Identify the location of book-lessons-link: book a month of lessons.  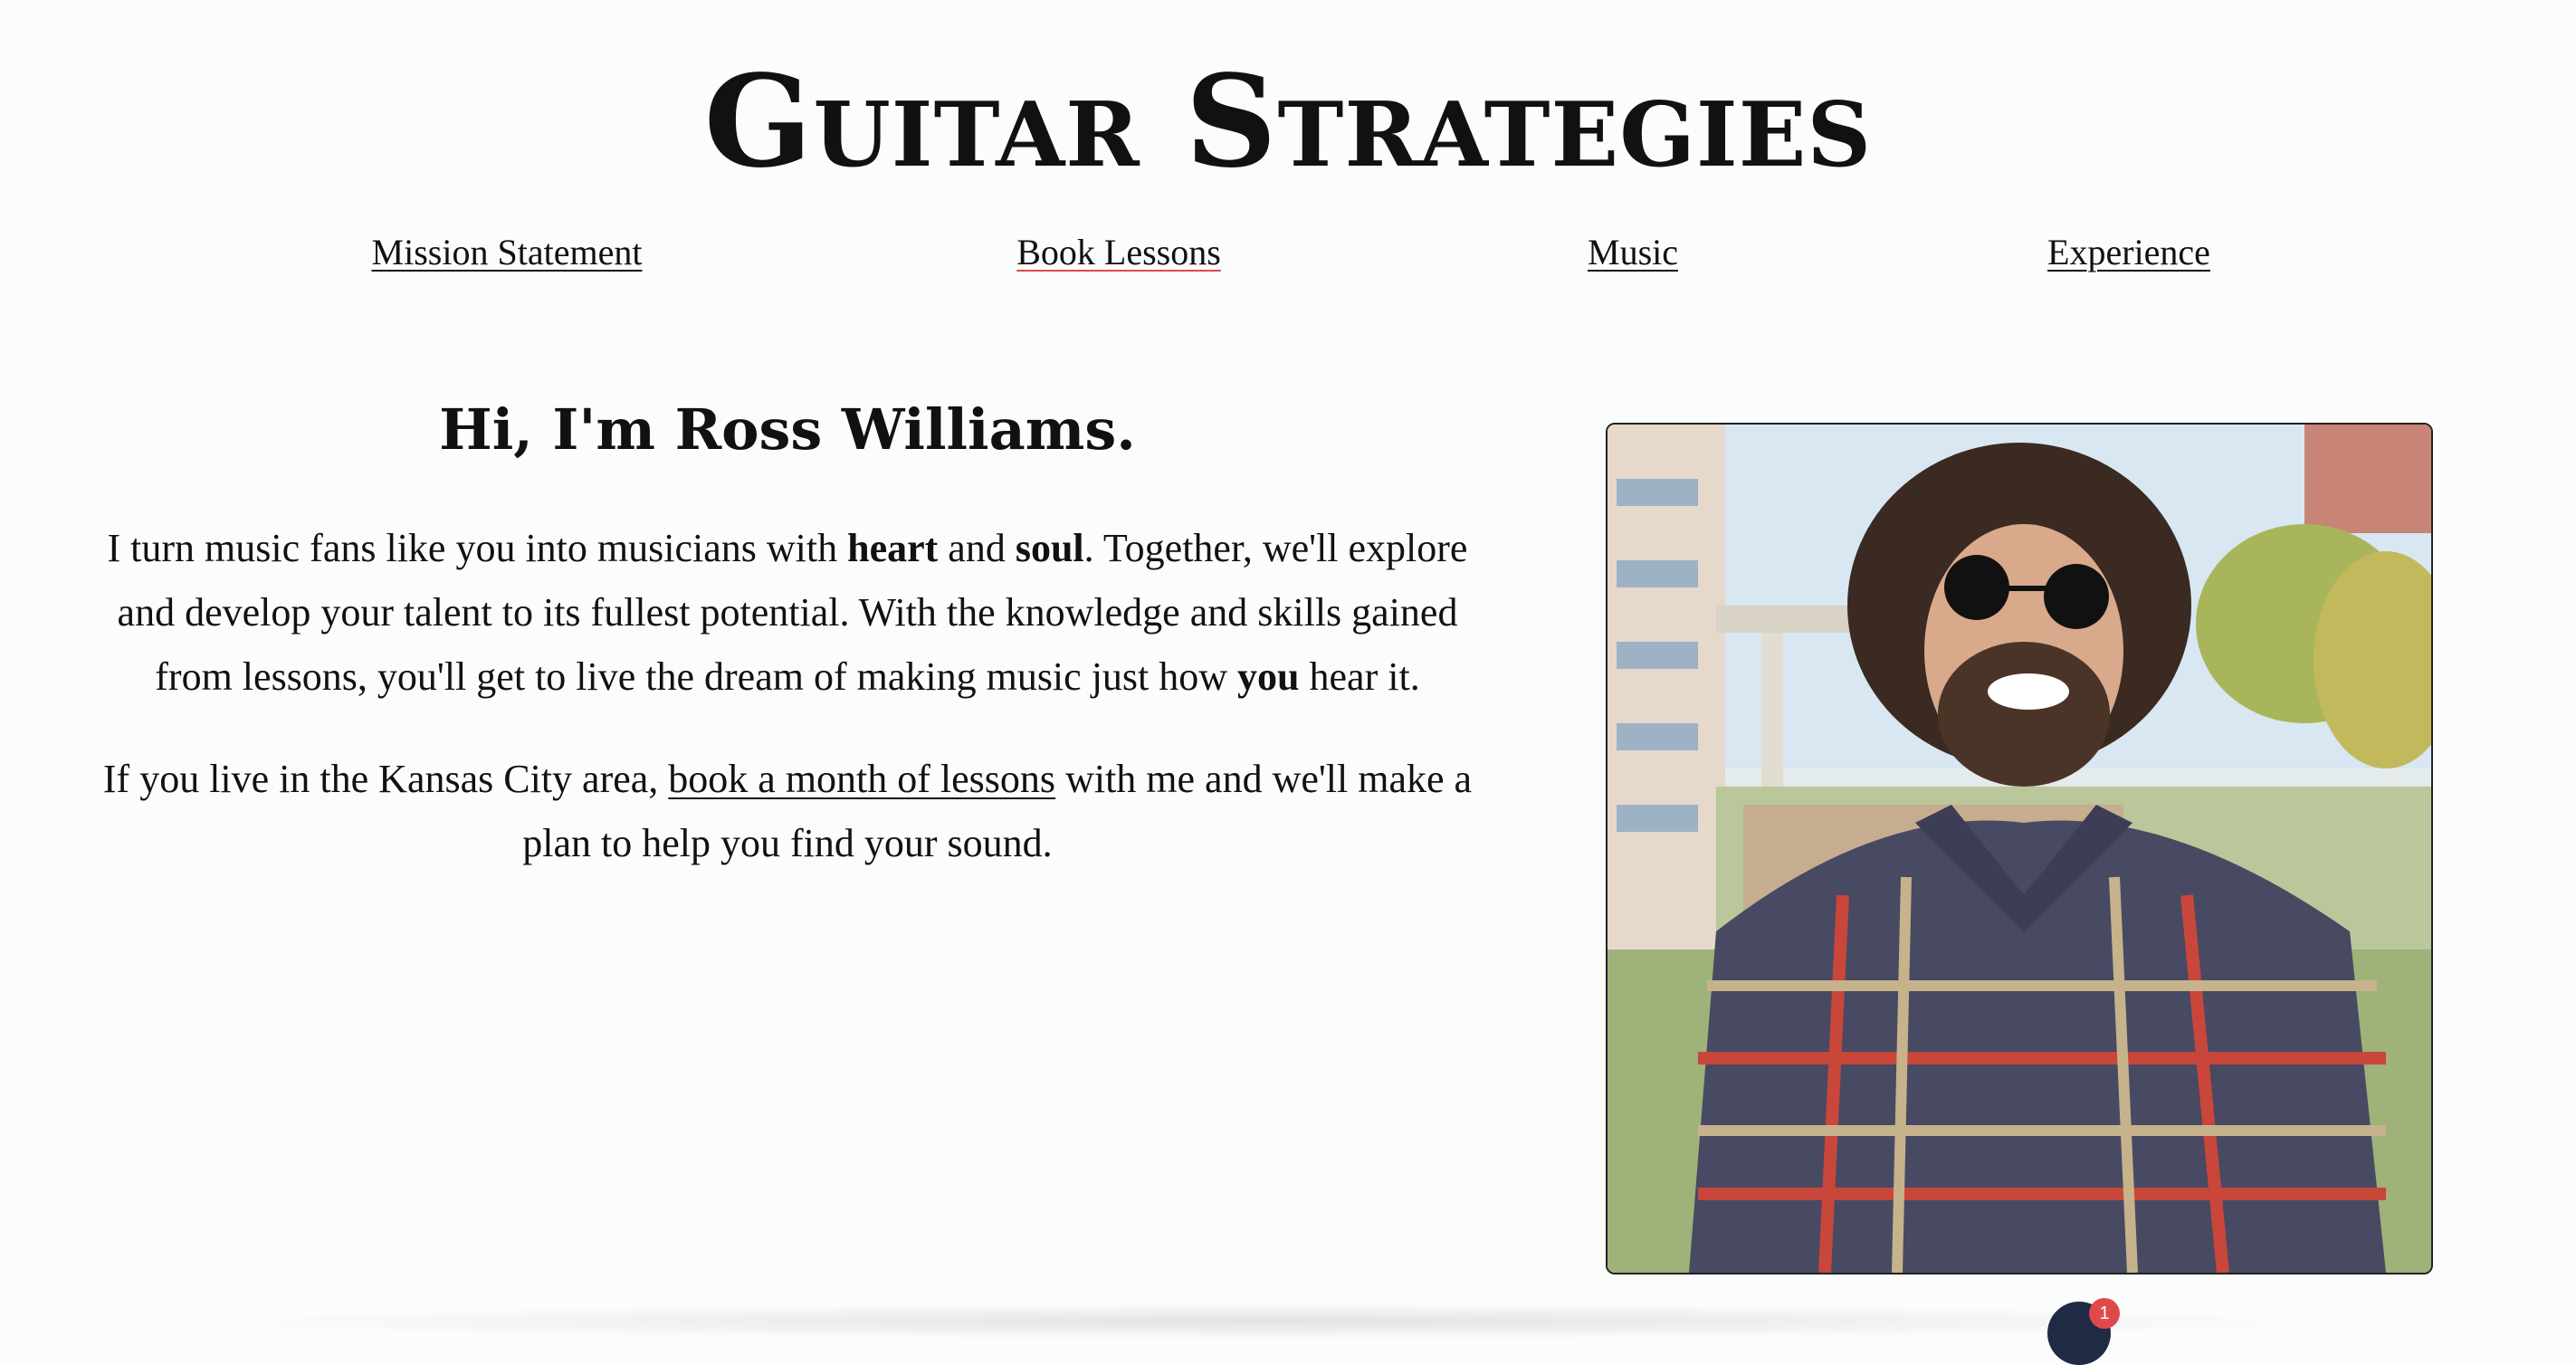
(862, 779).